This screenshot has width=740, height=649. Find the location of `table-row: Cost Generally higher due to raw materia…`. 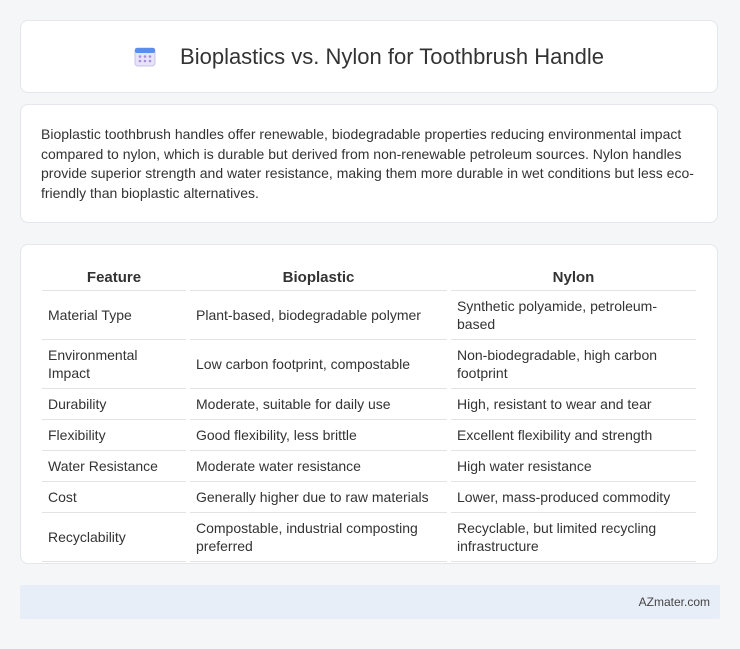

table-row: Cost Generally higher due to raw materia… is located at coordinates (369, 497).